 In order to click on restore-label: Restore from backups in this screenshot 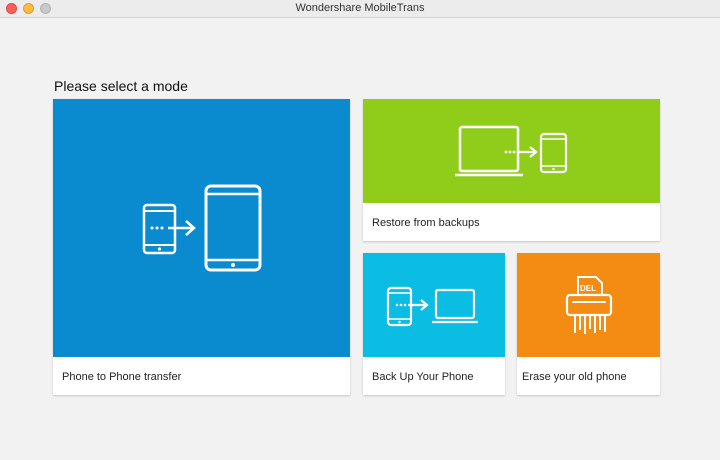, I will do `click(426, 223)`.